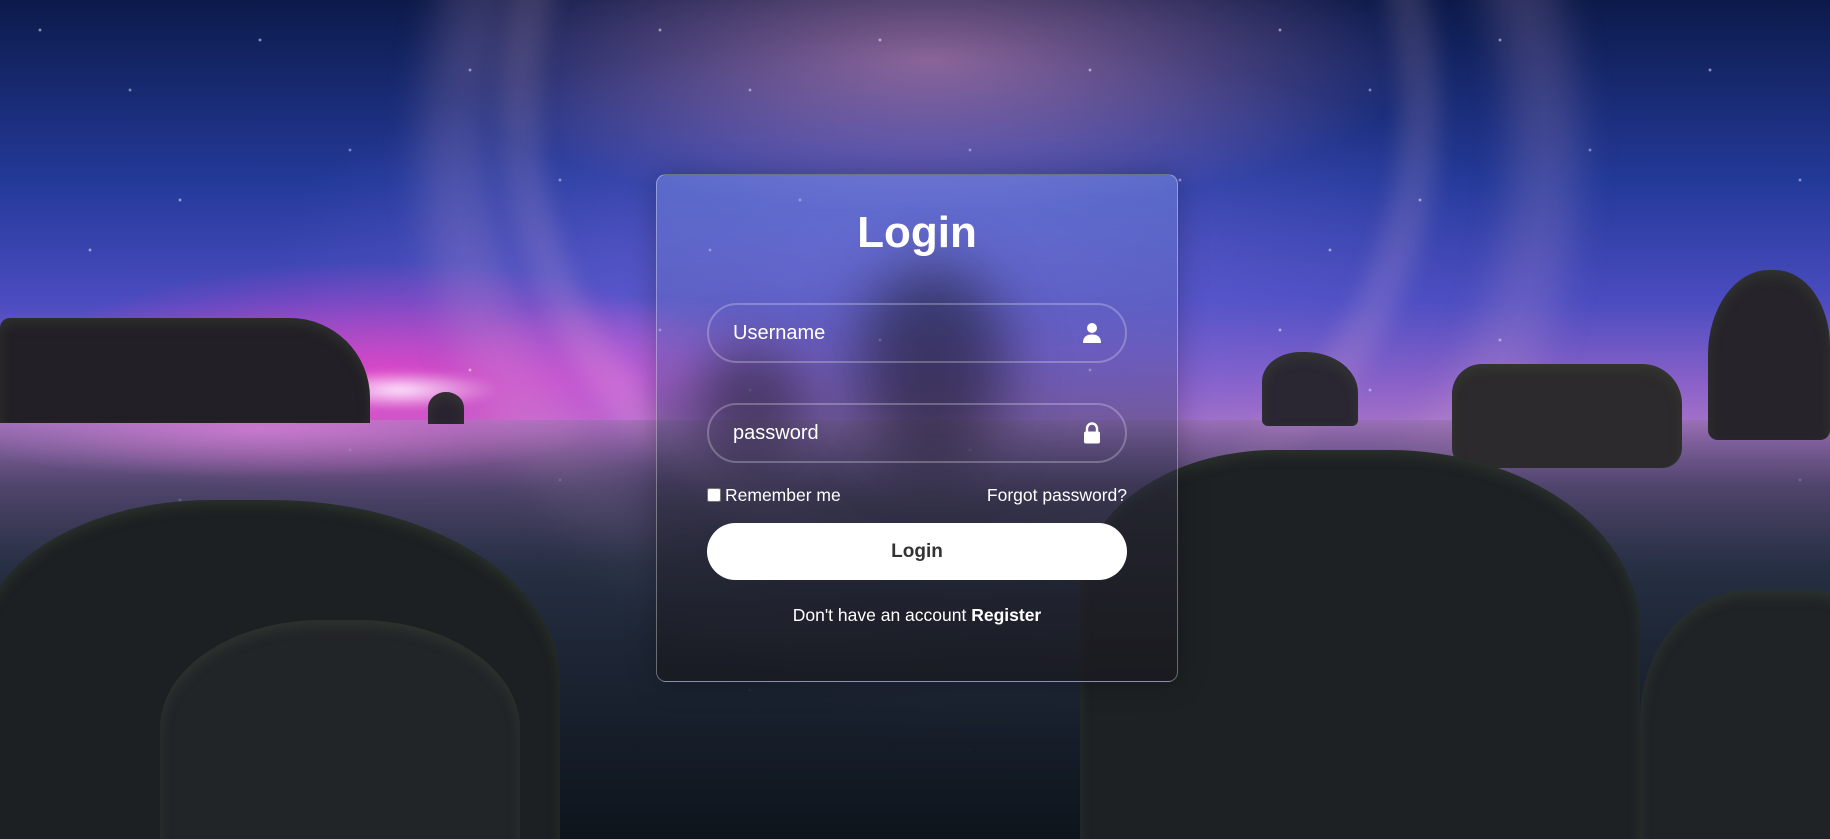 This screenshot has height=839, width=1830. I want to click on pillar-rock-right, so click(1769, 355).